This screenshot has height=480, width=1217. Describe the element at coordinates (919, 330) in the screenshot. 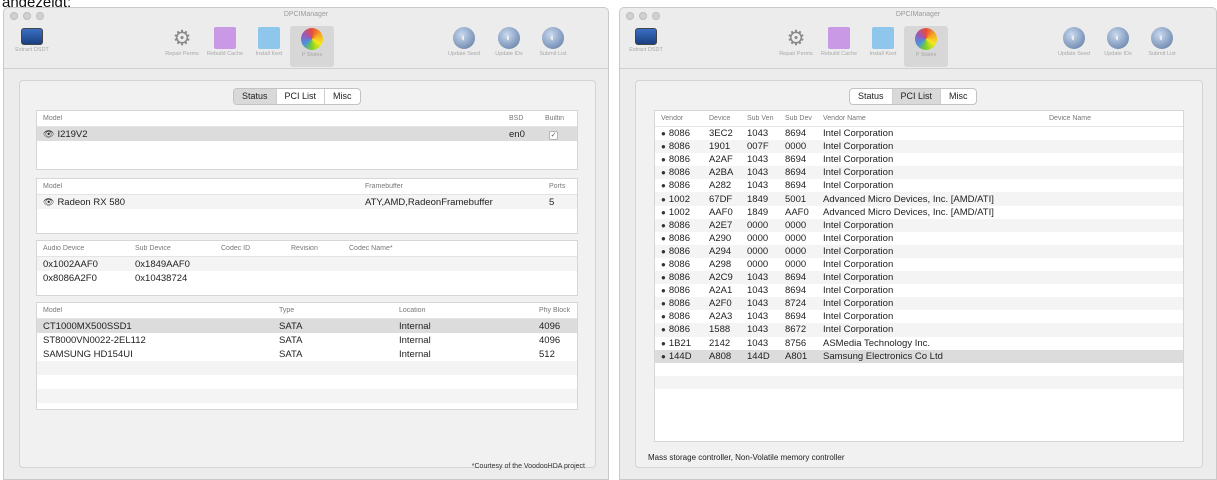

I see `table-row: ● 8086 1588 1043 8672 Intel Corporation` at that location.